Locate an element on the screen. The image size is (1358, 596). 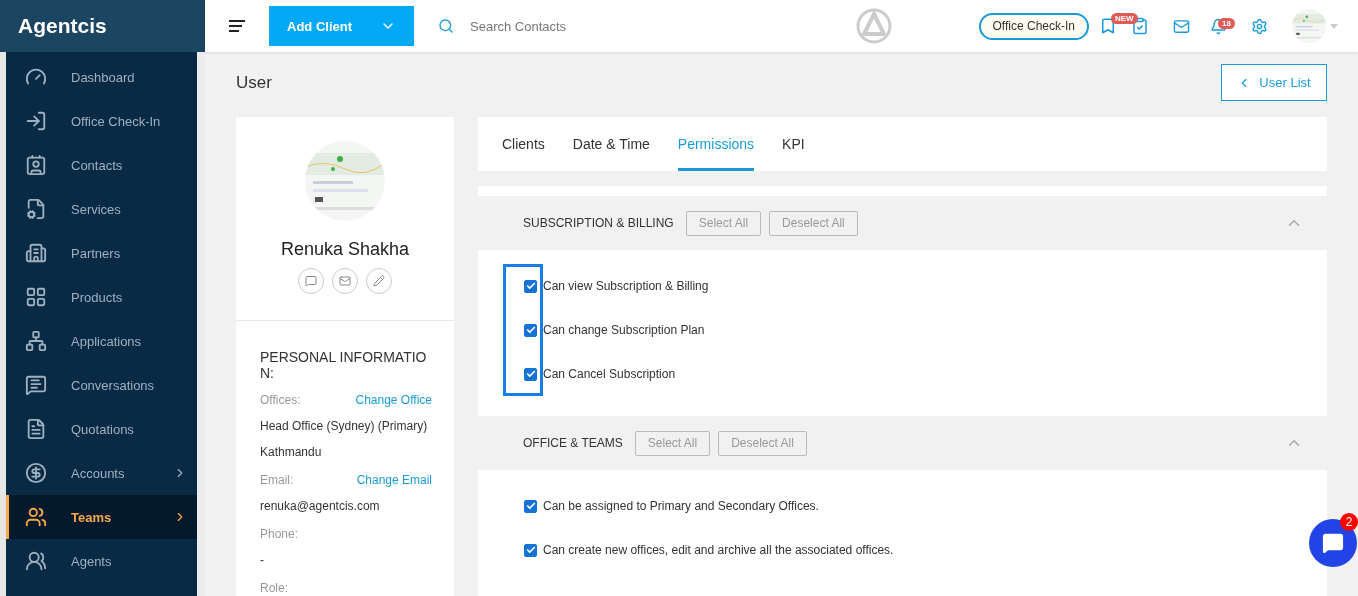
message-button is located at coordinates (311, 281).